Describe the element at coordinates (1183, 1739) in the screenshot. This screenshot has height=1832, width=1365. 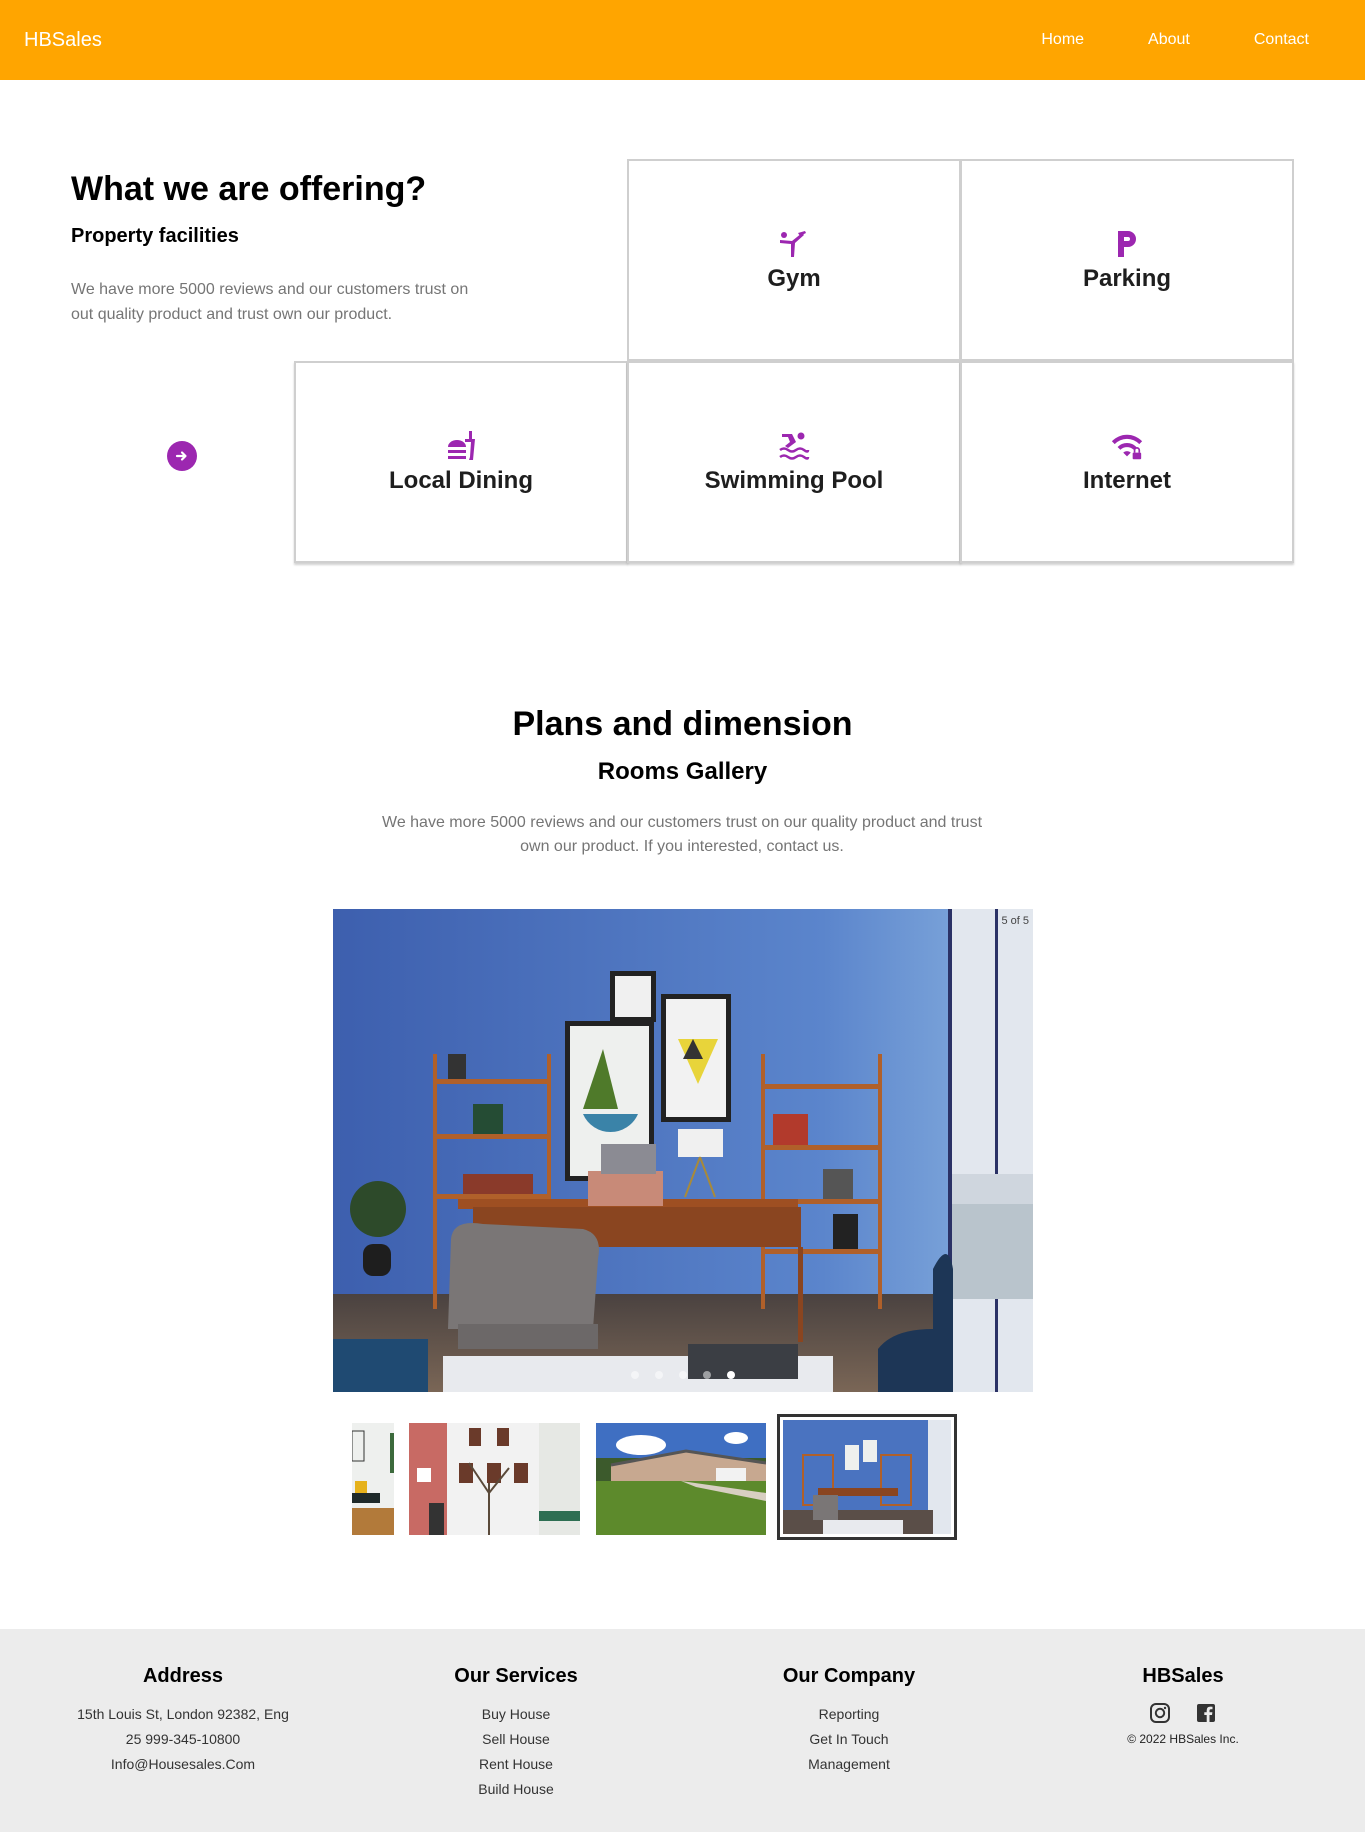
I see `copyright: © 2022 HBSales Inc.` at that location.